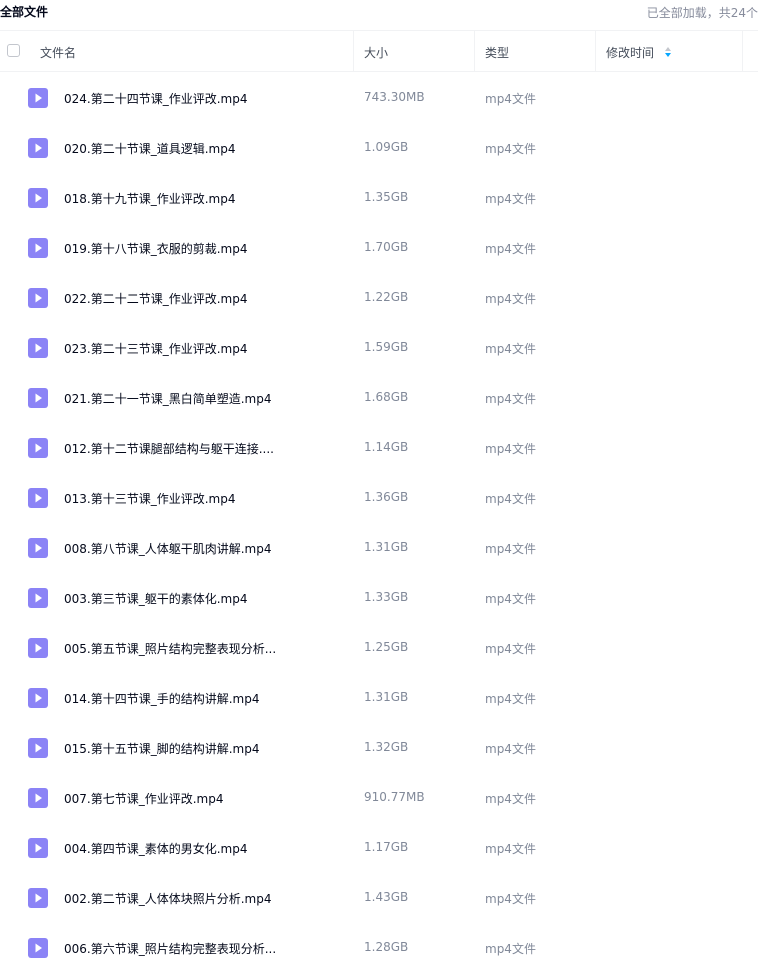 This screenshot has height=972, width=758. What do you see at coordinates (155, 848) in the screenshot?
I see `file-name: 004.第四节课_素体的男女化.mp4` at bounding box center [155, 848].